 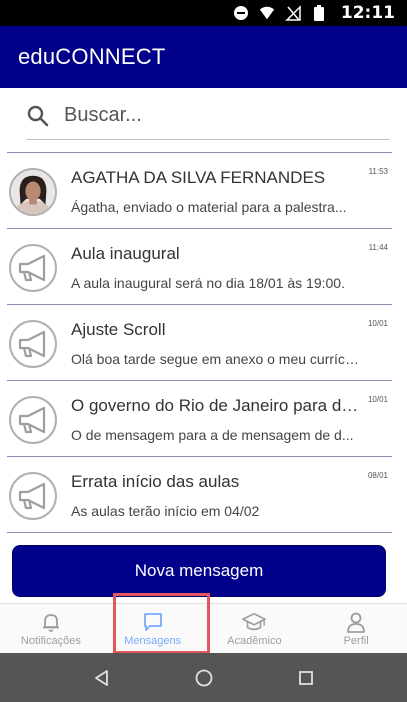 What do you see at coordinates (378, 247) in the screenshot?
I see `message-time: 11:44` at bounding box center [378, 247].